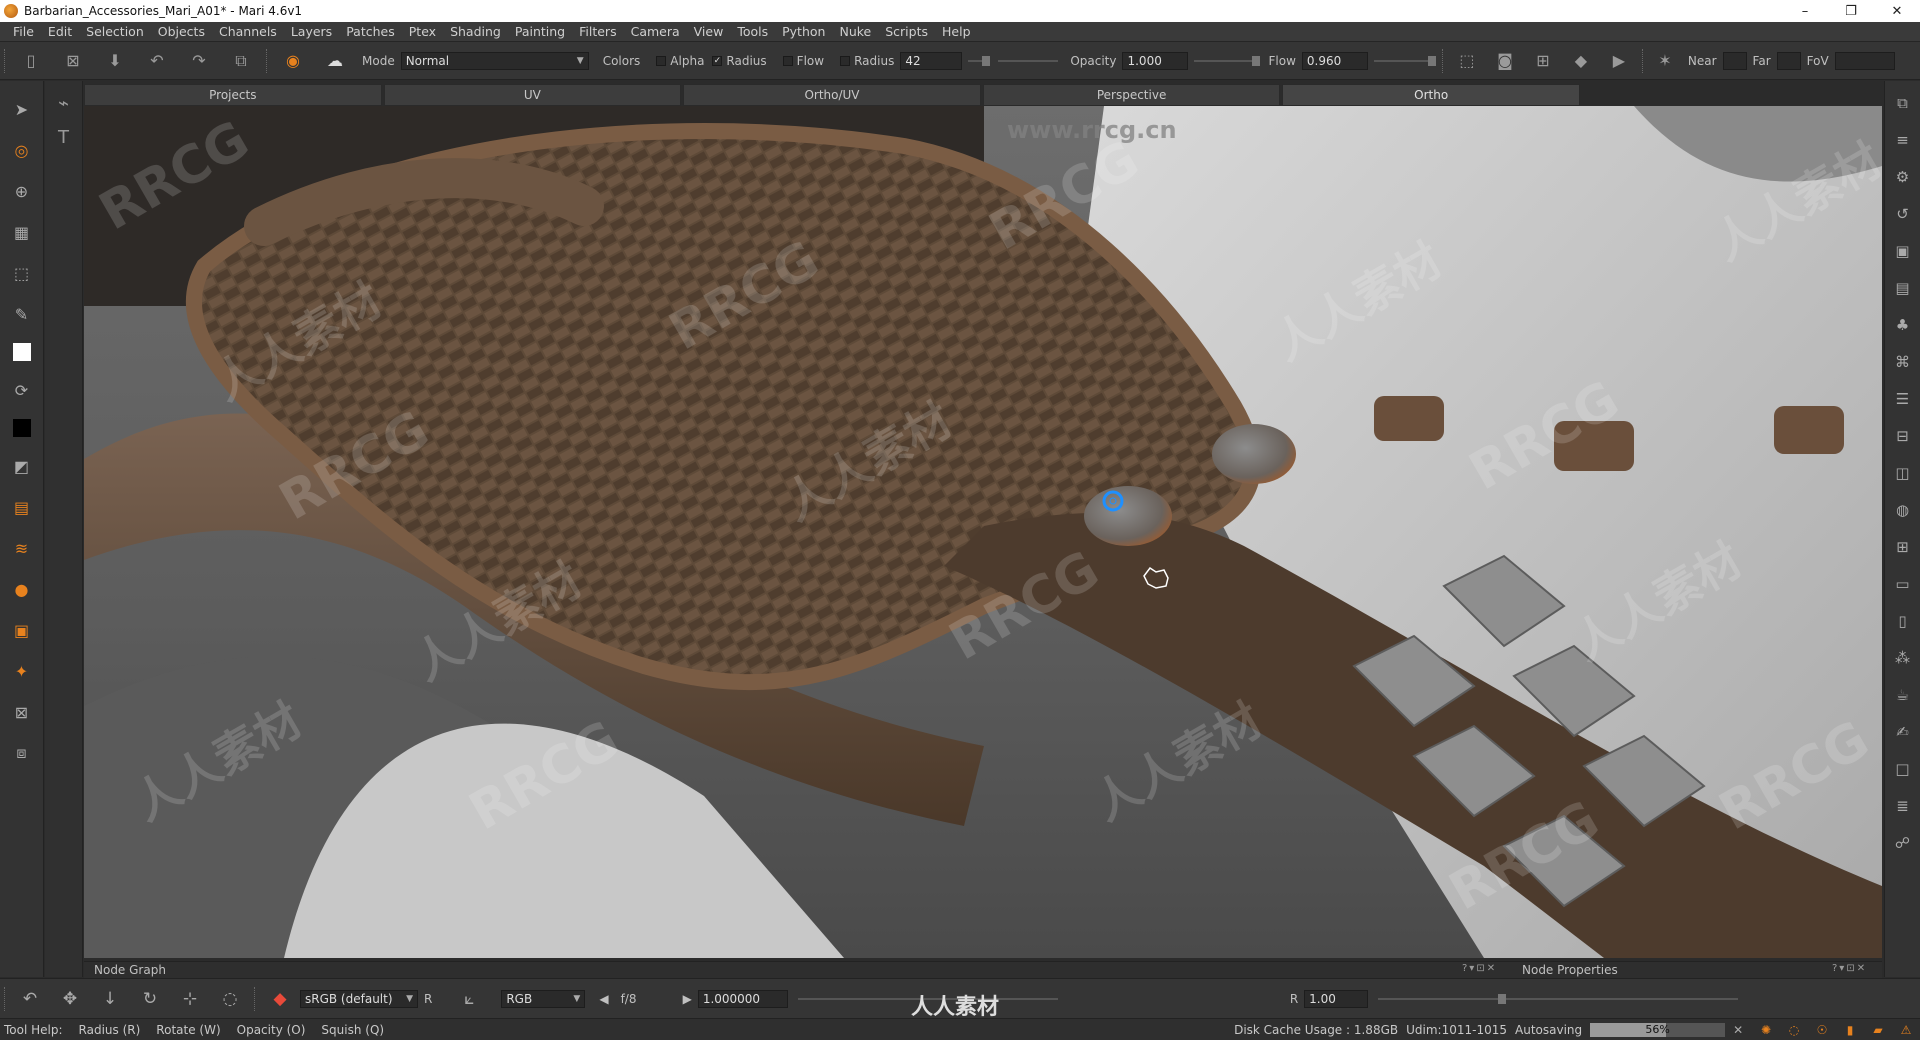  What do you see at coordinates (845, 60) in the screenshot?
I see `radius-pressure-checkbox` at bounding box center [845, 60].